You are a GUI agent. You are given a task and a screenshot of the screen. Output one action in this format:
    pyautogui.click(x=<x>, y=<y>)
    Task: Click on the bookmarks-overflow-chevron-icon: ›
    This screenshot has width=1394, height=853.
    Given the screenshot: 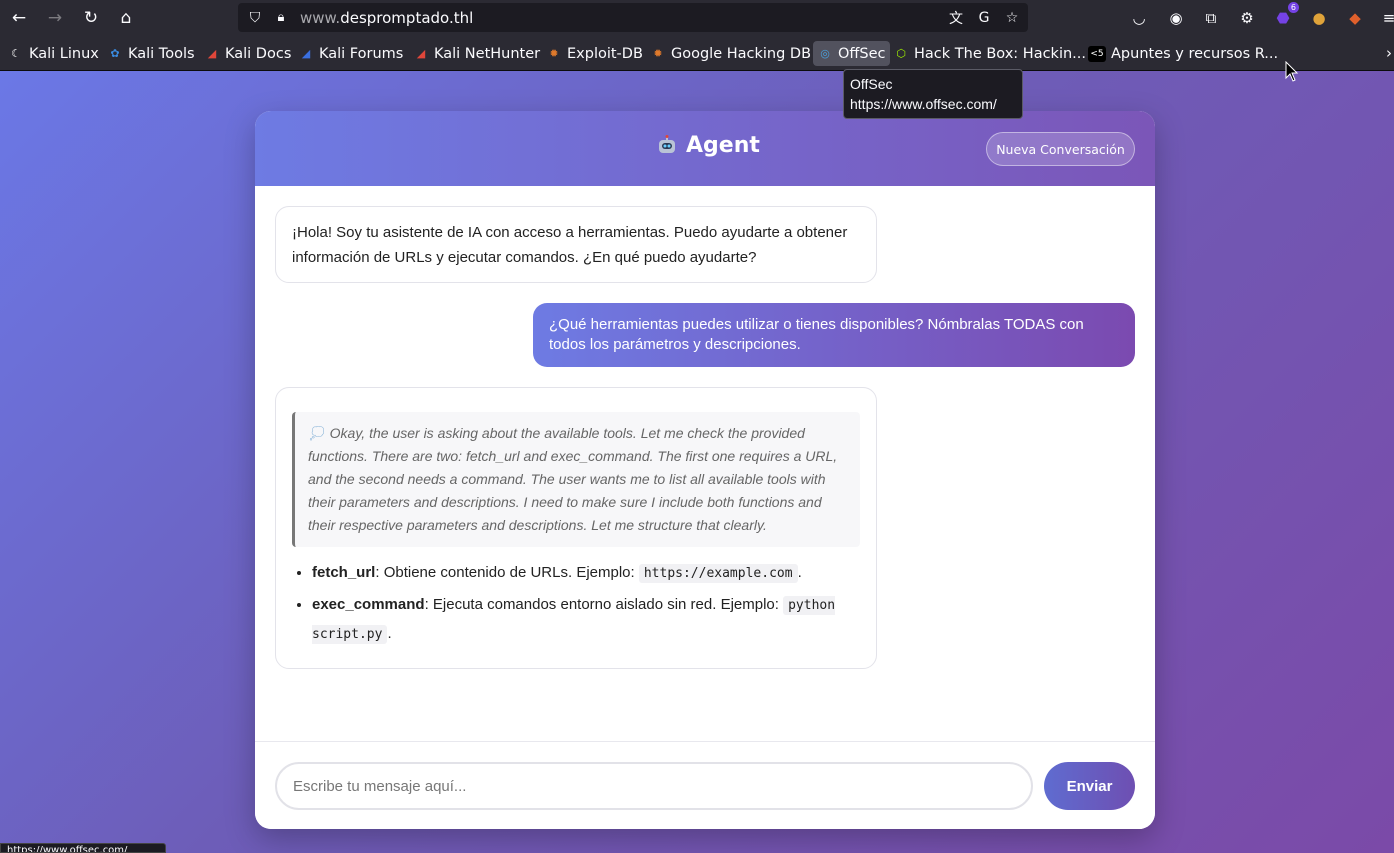 What is the action you would take?
    pyautogui.click(x=1389, y=53)
    